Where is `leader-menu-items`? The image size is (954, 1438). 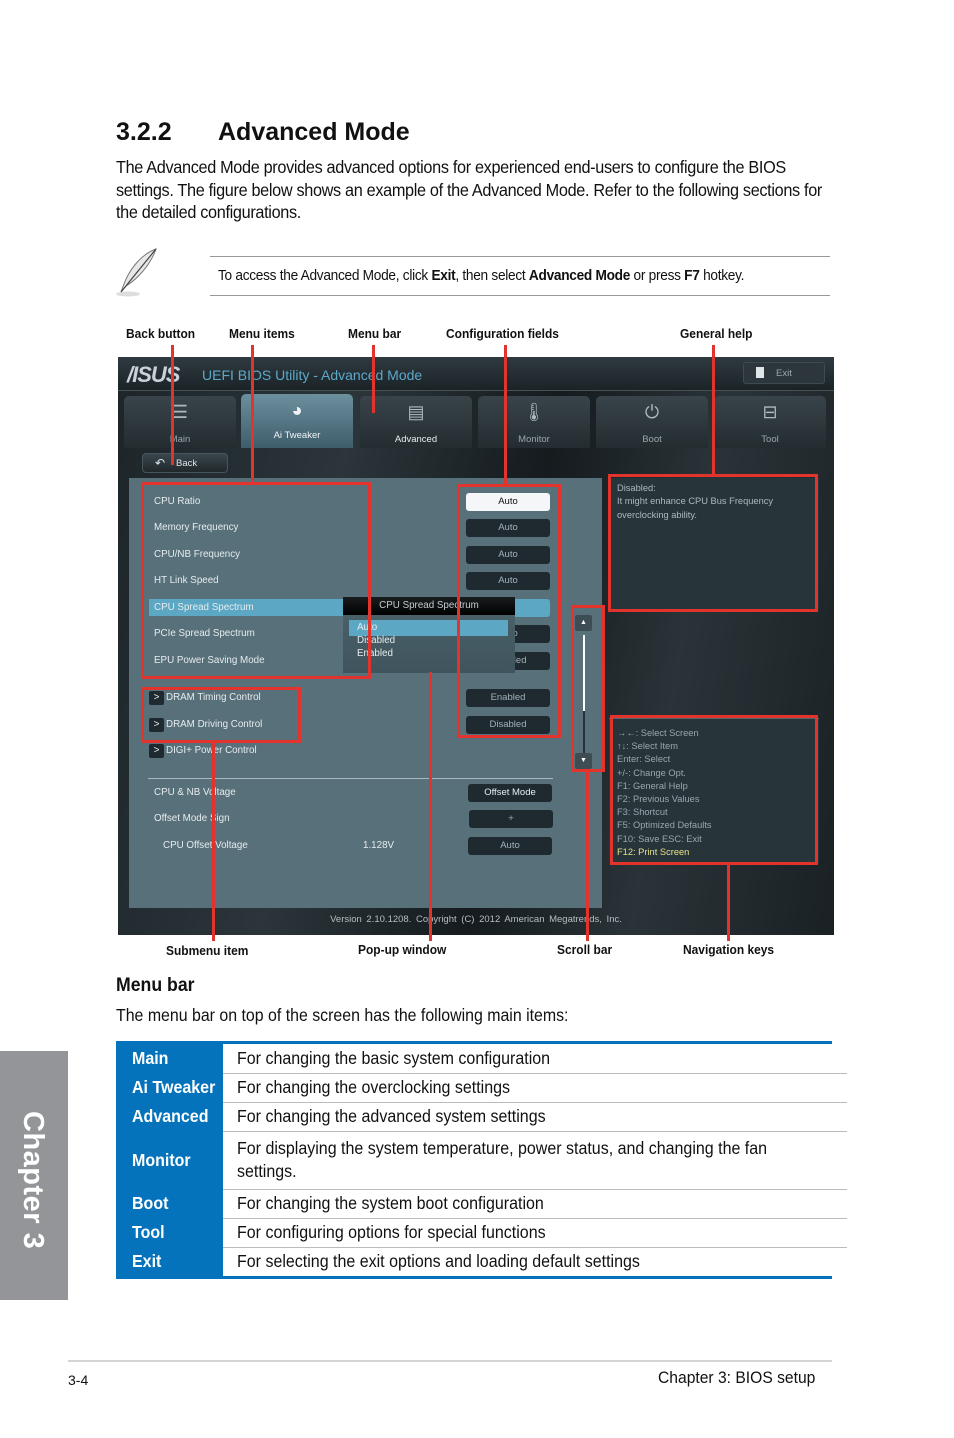
leader-menu-items is located at coordinates (252, 413).